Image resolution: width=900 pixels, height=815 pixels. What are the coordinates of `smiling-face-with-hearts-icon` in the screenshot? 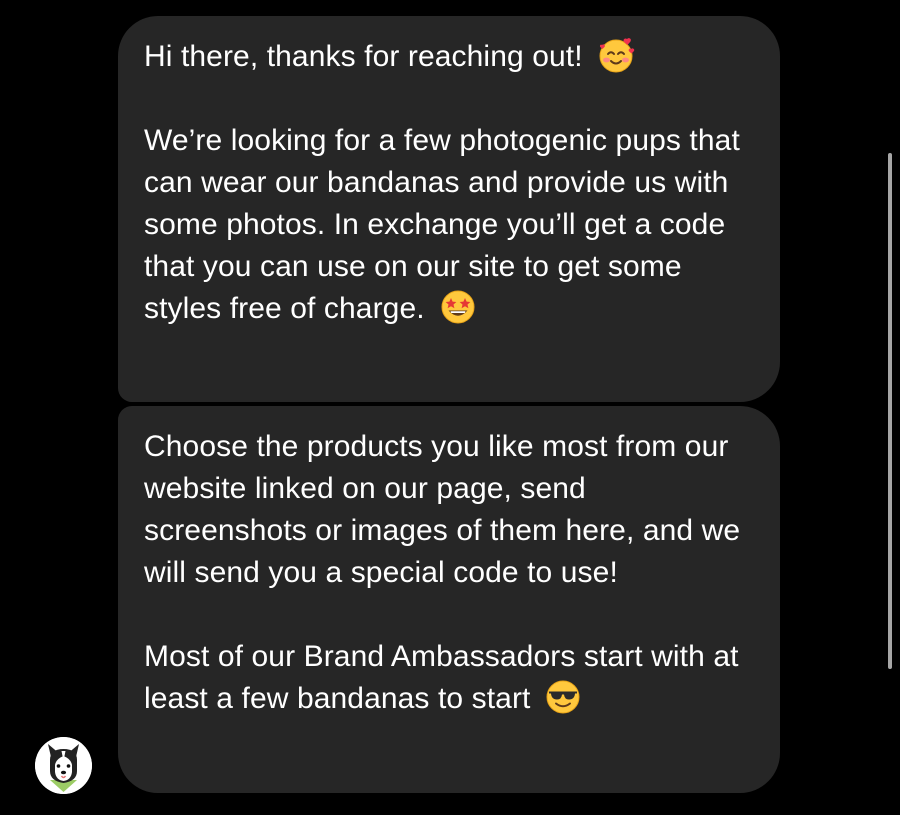 It's located at (616, 55).